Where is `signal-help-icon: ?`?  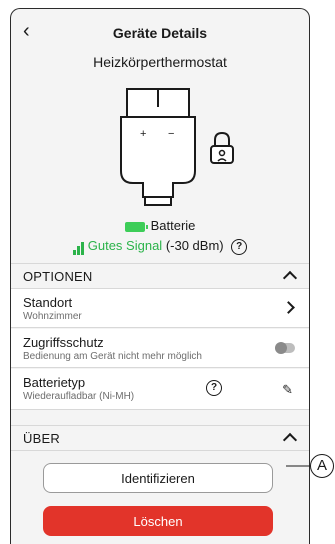
signal-help-icon: ? is located at coordinates (239, 246).